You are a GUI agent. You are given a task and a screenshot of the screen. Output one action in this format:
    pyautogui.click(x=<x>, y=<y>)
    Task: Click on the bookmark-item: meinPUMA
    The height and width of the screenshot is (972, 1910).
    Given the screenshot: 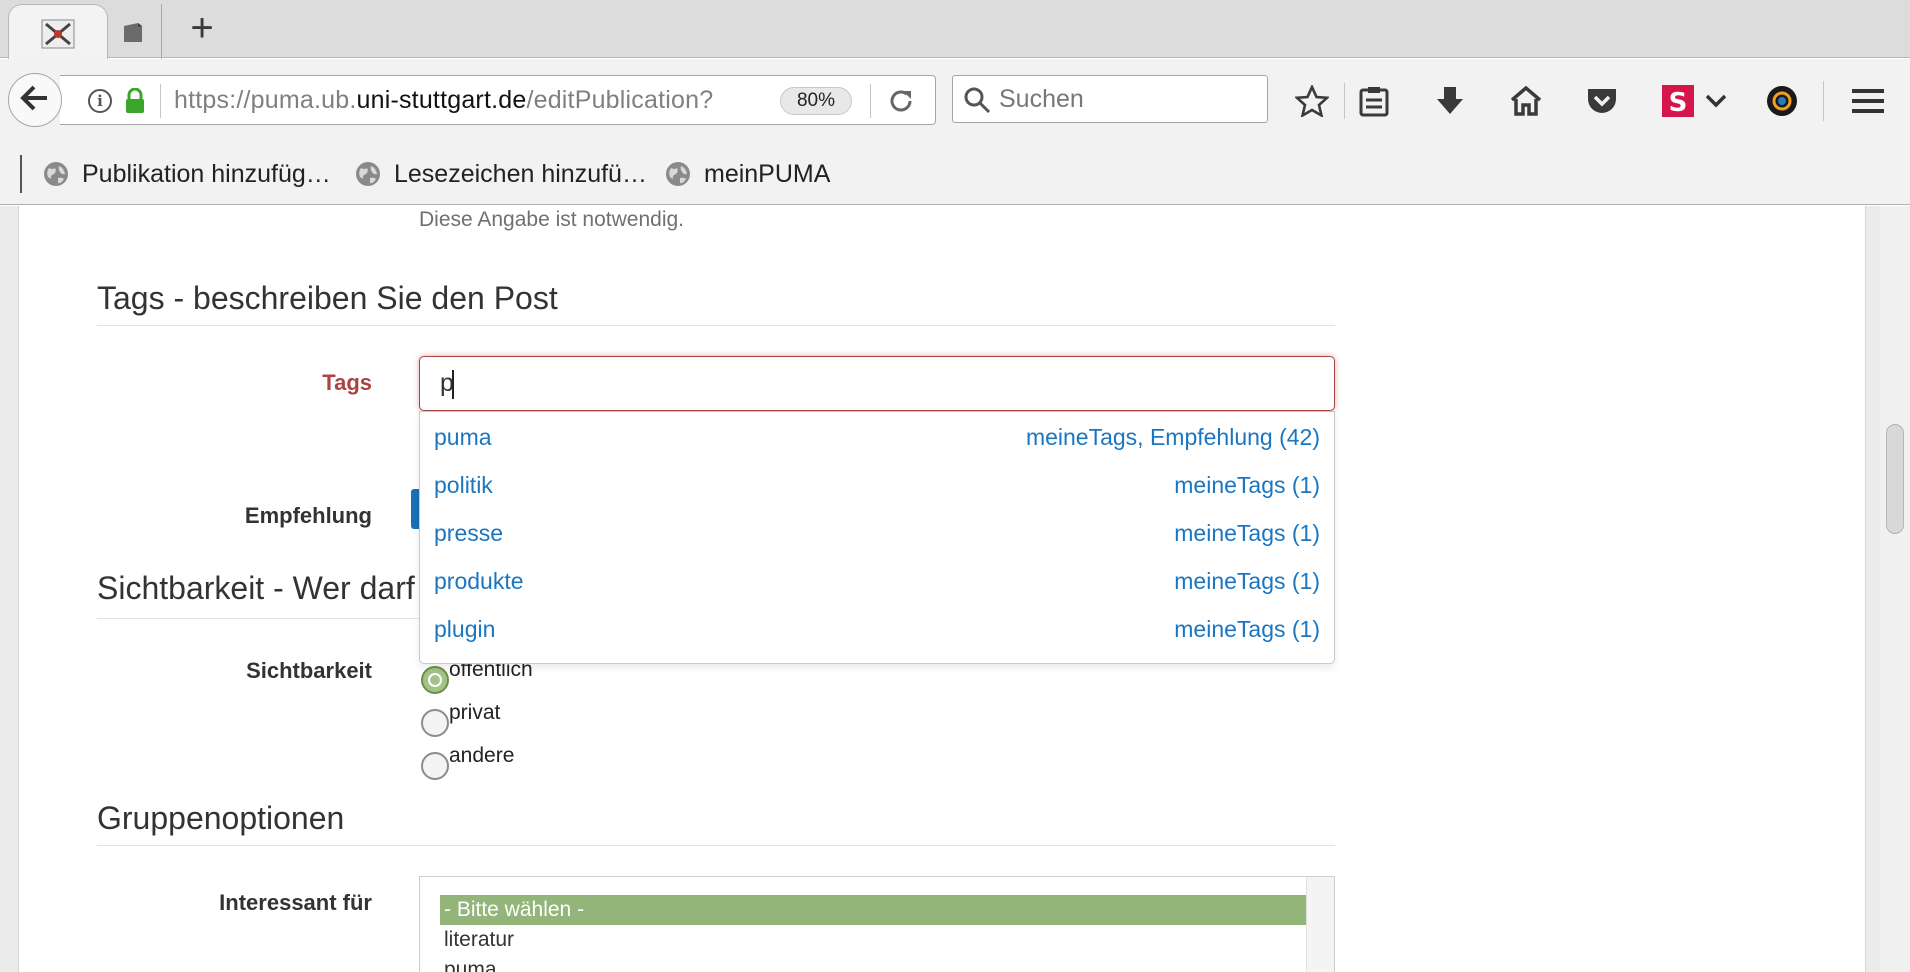 What is the action you would take?
    pyautogui.click(x=747, y=174)
    